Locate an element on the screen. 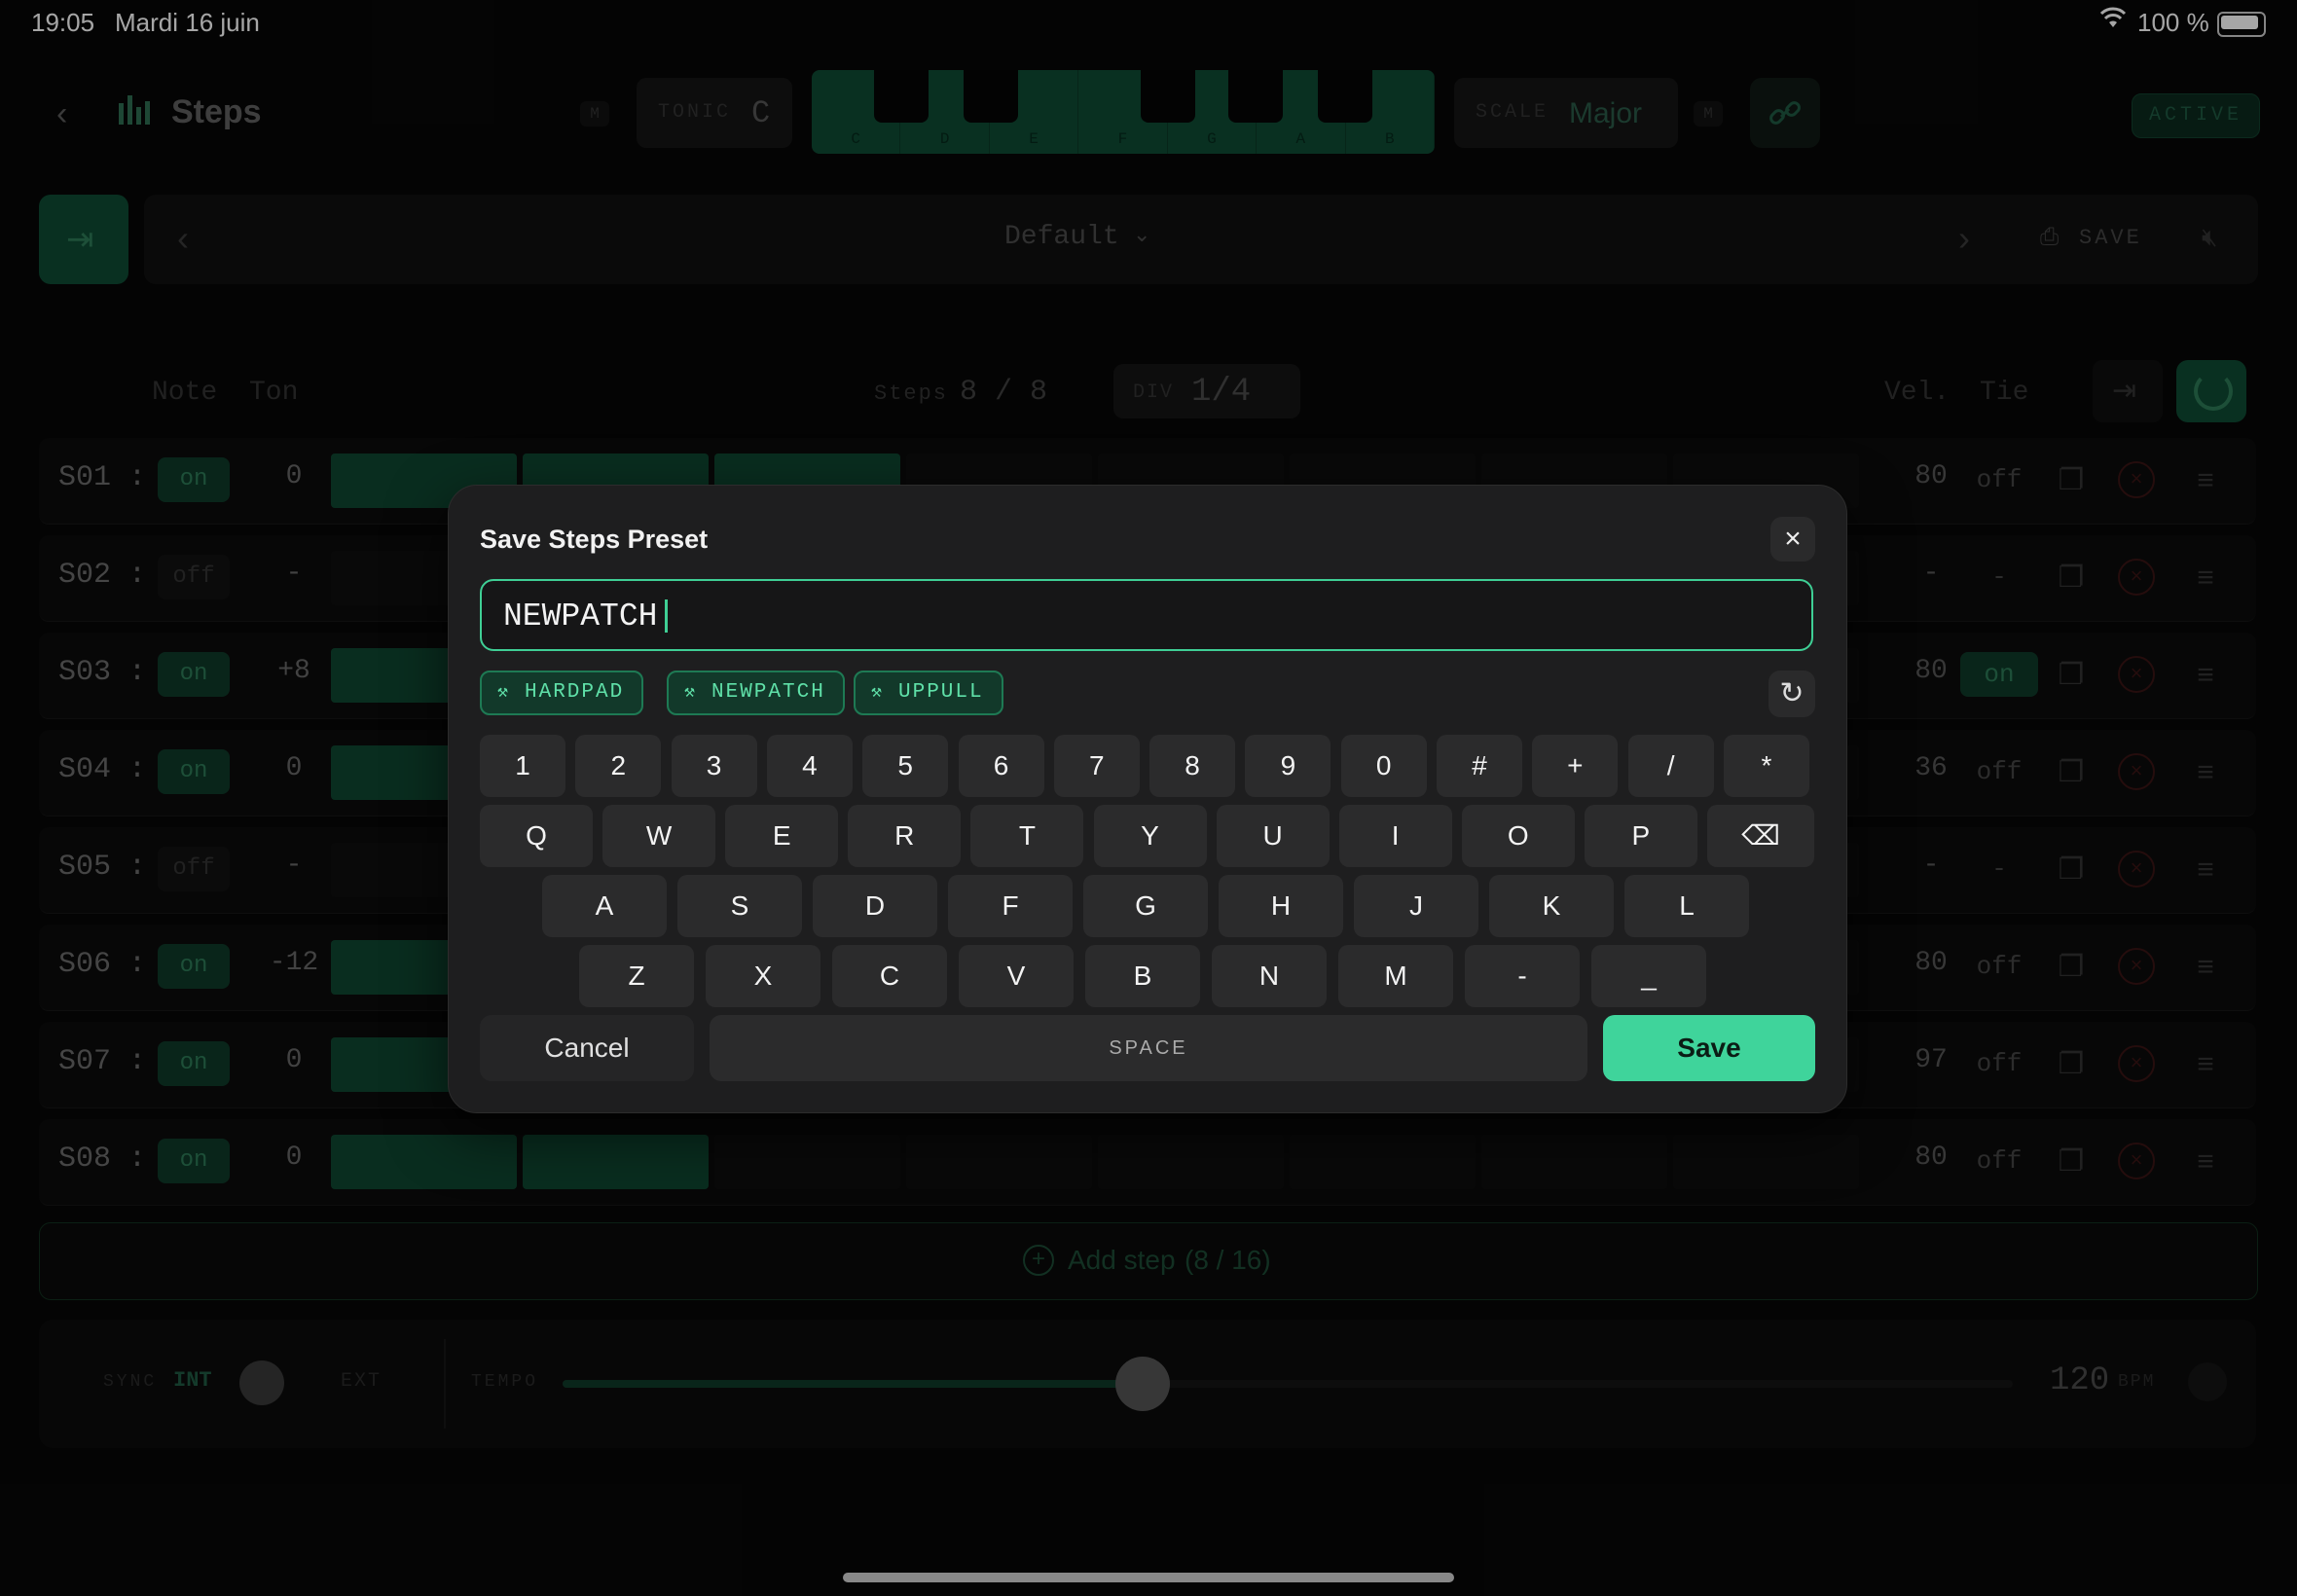  key-n: N is located at coordinates (1269, 976).